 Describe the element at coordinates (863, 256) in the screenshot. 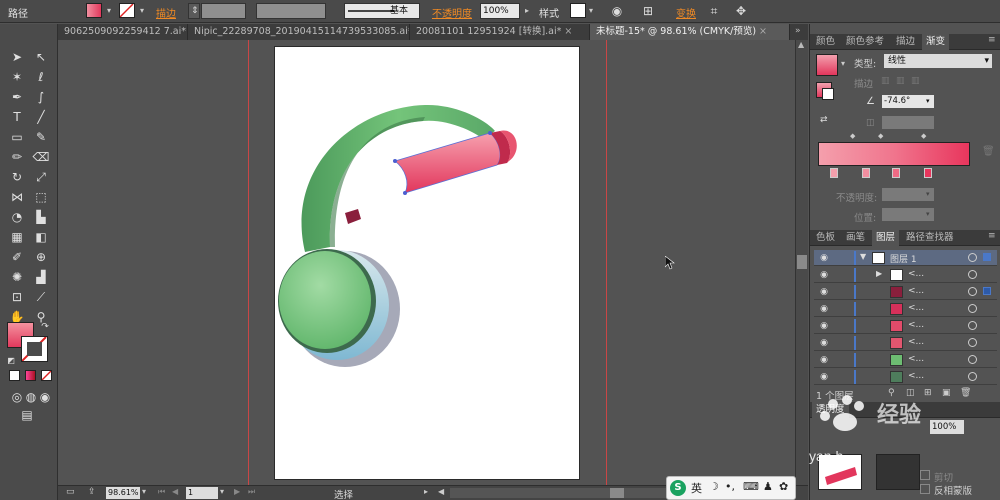

I see `chevron-down-icon: ▼` at that location.